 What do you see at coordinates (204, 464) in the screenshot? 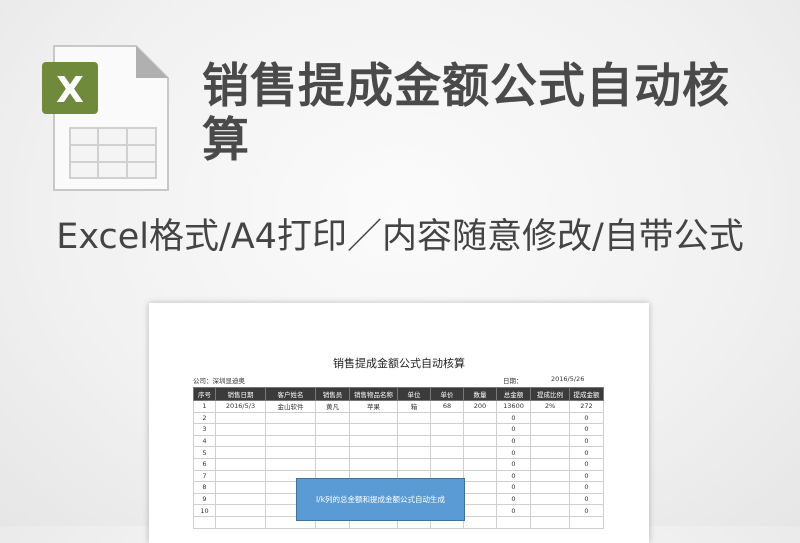
I see `table-cell: 6` at bounding box center [204, 464].